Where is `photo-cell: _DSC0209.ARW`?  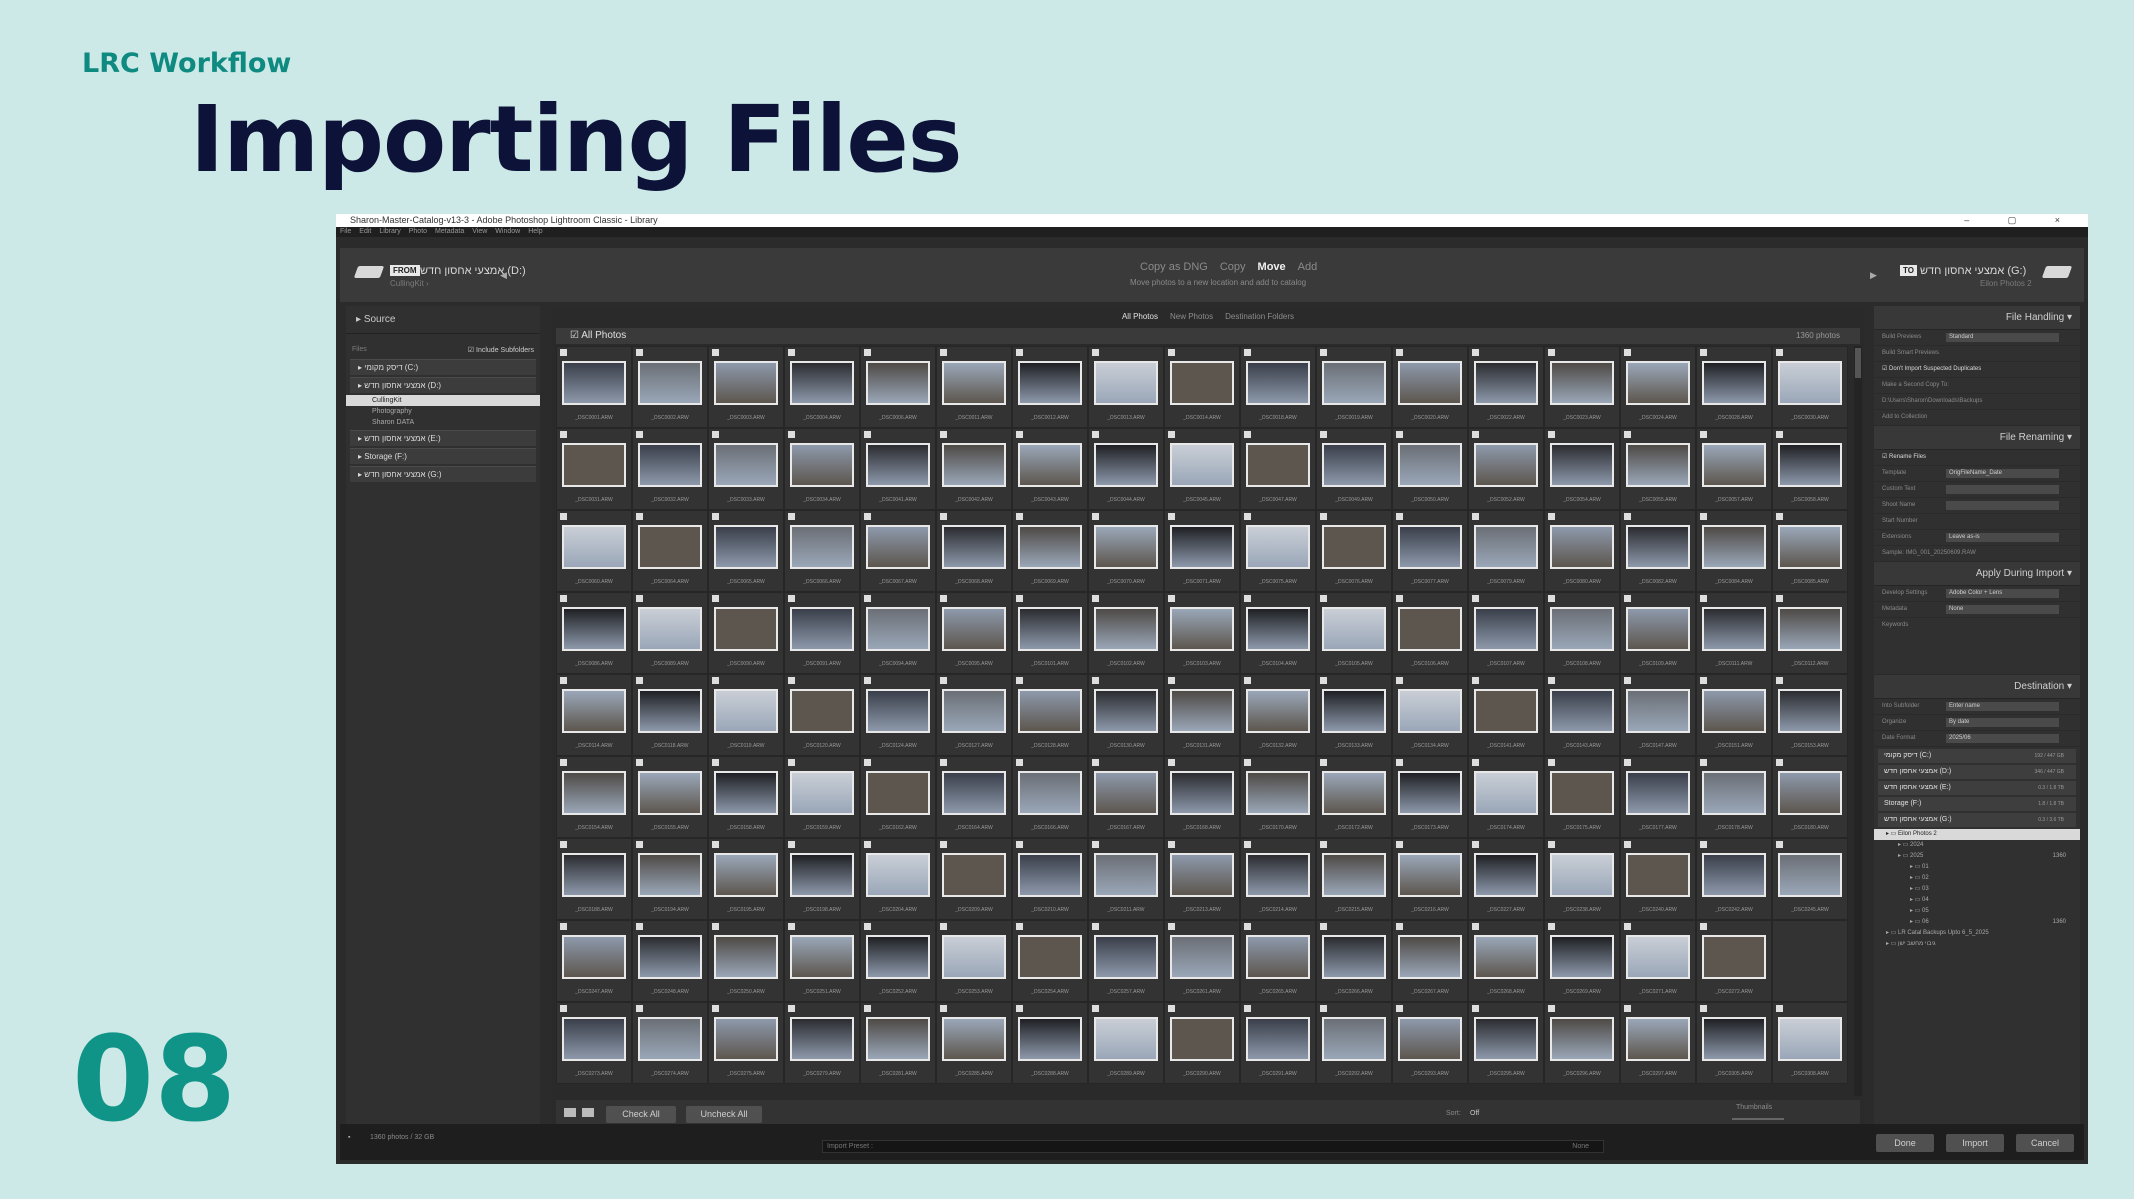
photo-cell: _DSC0209.ARW is located at coordinates (974, 879).